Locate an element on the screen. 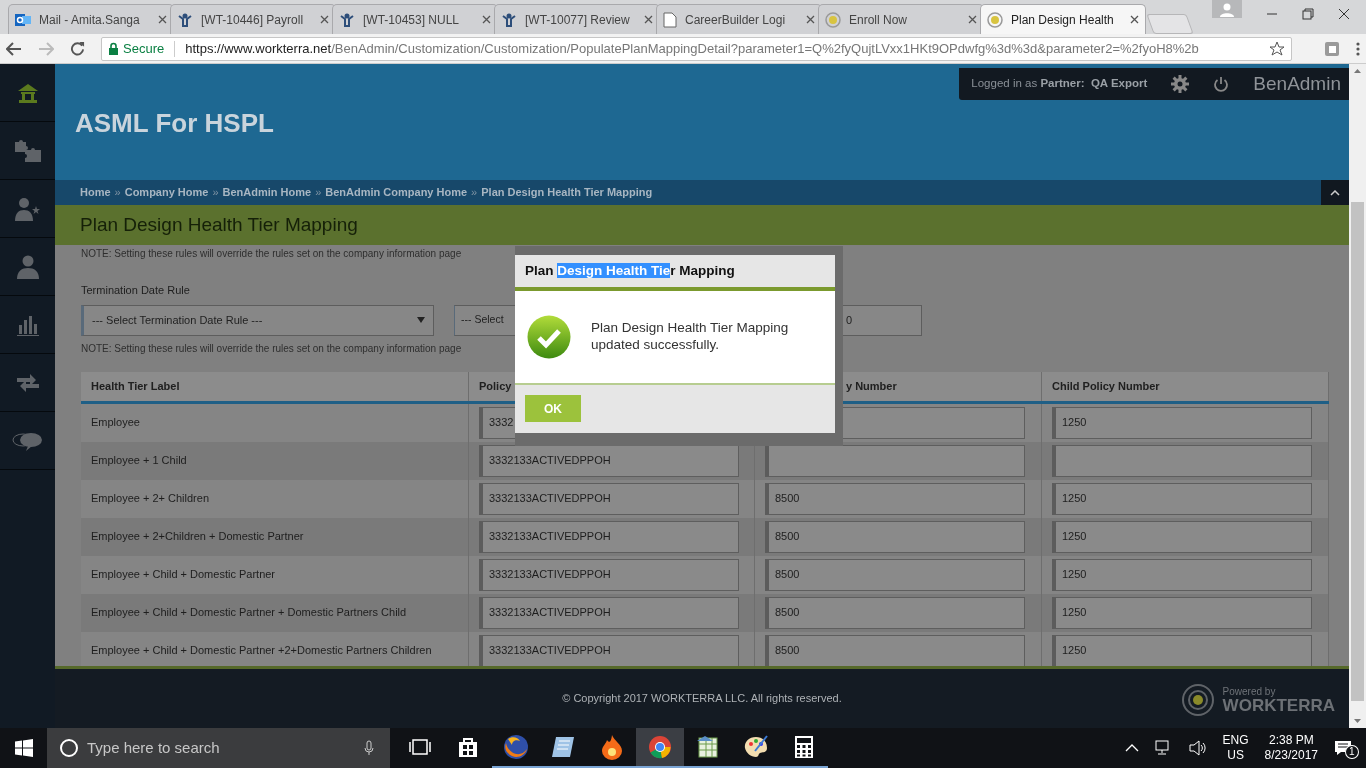 The image size is (1366, 768). chrome-taskbar-button is located at coordinates (660, 748).